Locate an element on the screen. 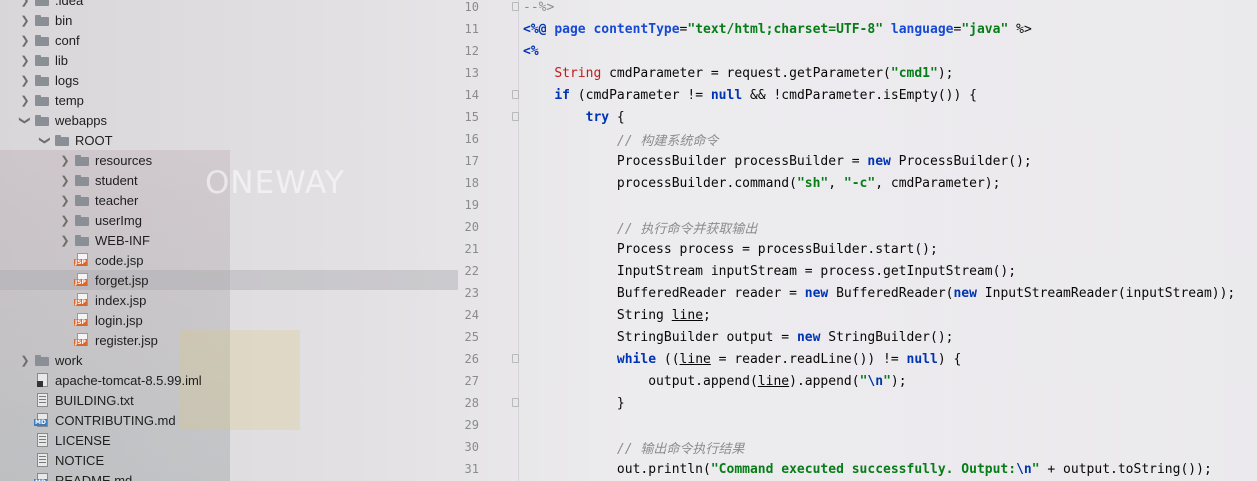 Image resolution: width=1257 pixels, height=481 pixels. tree-item: ❯ logs is located at coordinates (229, 80).